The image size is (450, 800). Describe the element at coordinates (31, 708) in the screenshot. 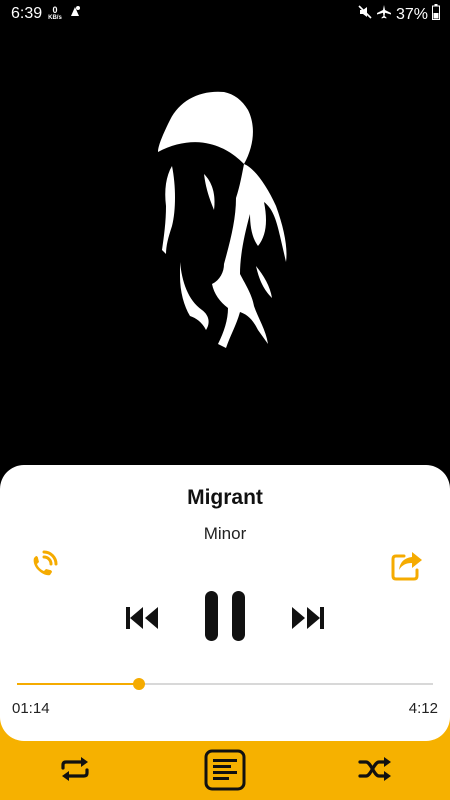

I see `elapsed-time: 01:14` at that location.